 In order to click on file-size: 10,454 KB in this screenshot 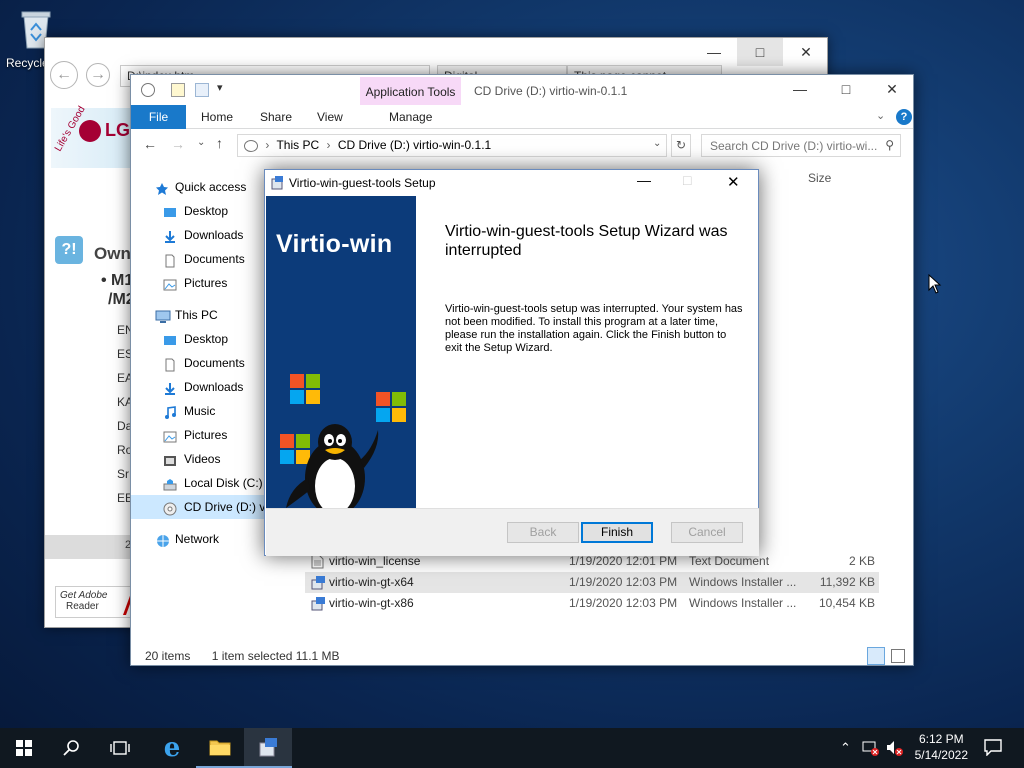, I will do `click(846, 603)`.